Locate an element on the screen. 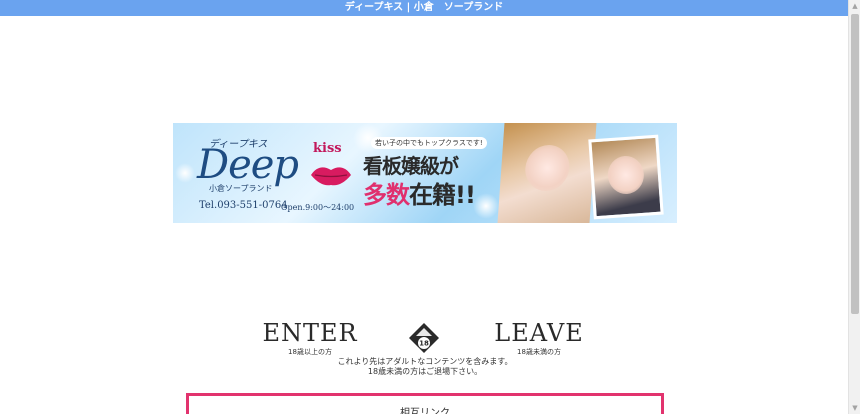  logo-kiss: kiss is located at coordinates (327, 148).